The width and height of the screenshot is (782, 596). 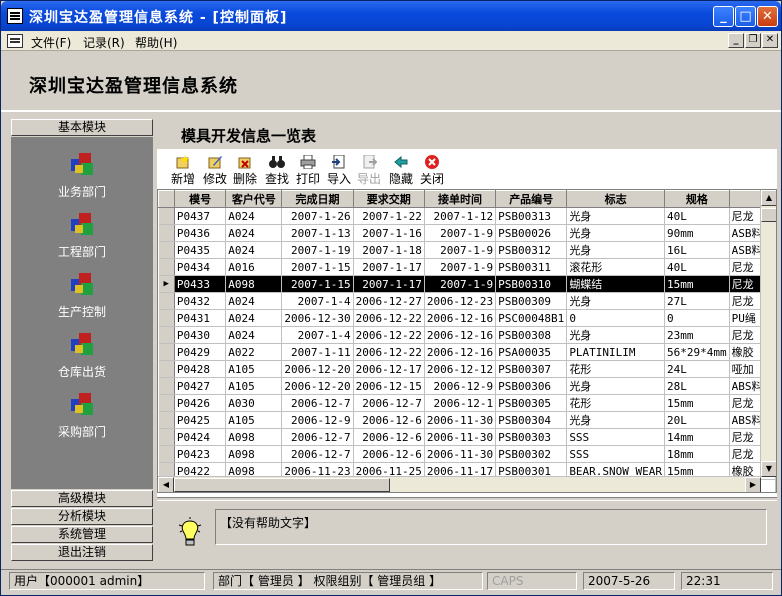 What do you see at coordinates (104, 42) in the screenshot?
I see `menu-record: 记录(R)` at bounding box center [104, 42].